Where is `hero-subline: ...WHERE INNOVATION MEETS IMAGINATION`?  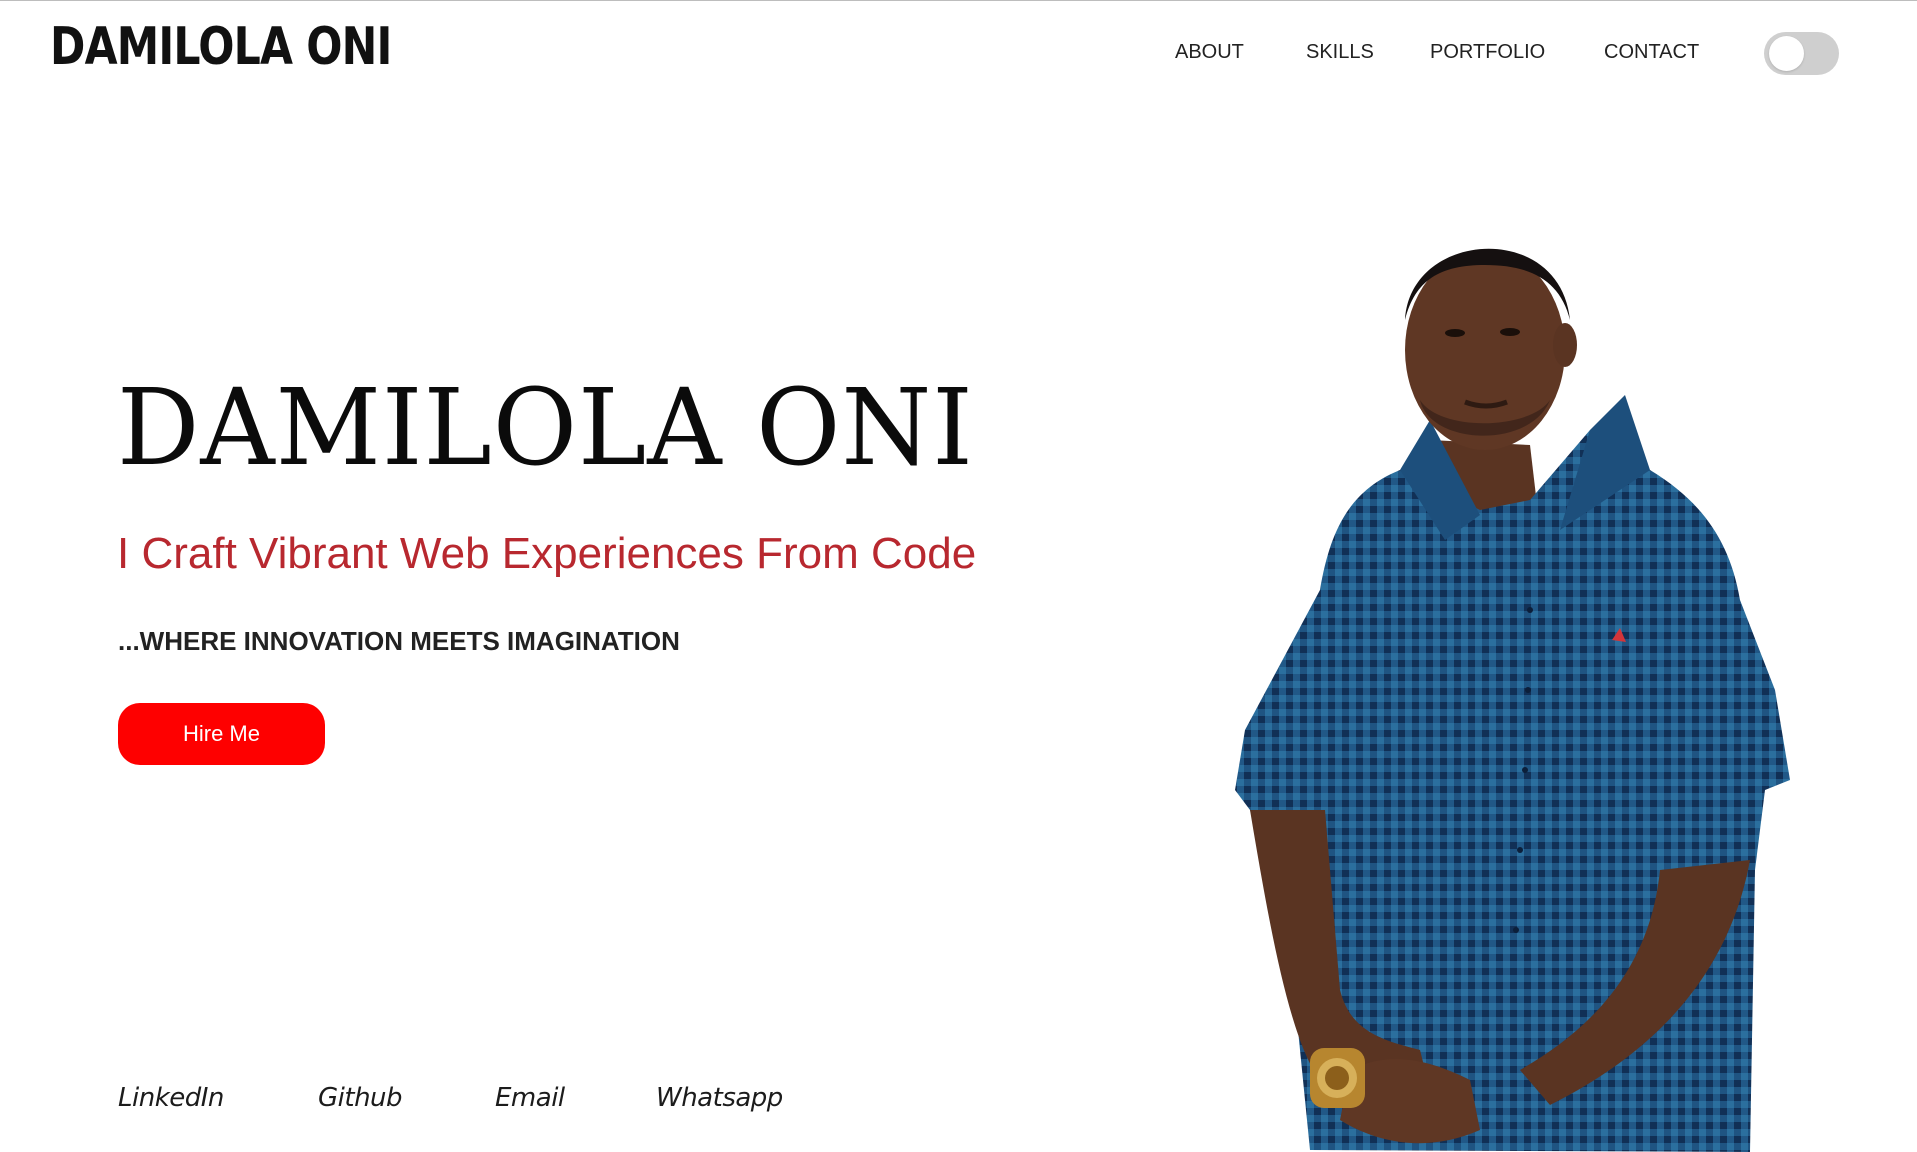
hero-subline: ...WHERE INNOVATION MEETS IMAGINATION is located at coordinates (399, 641).